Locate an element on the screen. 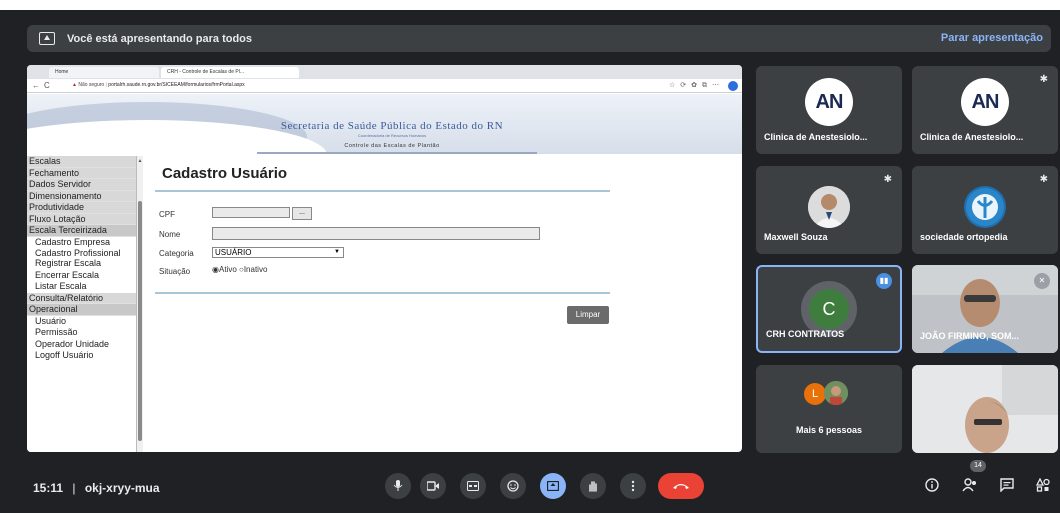 The width and height of the screenshot is (1060, 513). scroll-up-icon: ▲ is located at coordinates (140, 161).